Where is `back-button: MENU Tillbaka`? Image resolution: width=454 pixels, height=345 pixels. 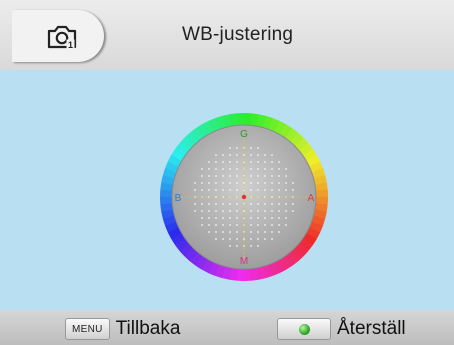
back-button: MENU Tillbaka is located at coordinates (122, 329).